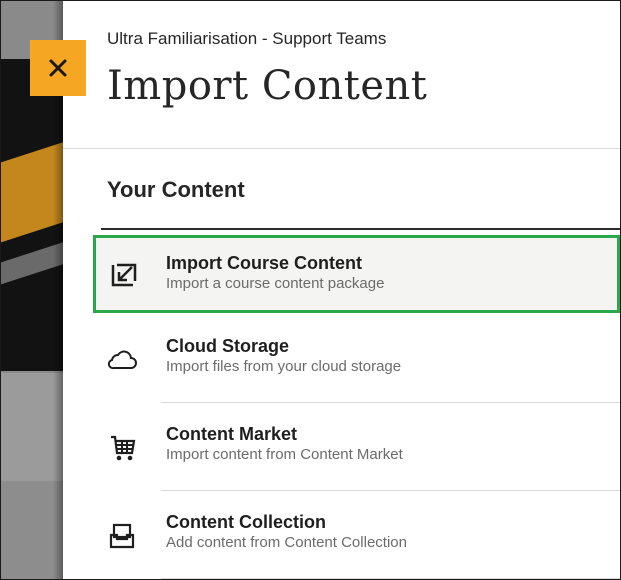  I want to click on section-heading: Your Content, so click(176, 189).